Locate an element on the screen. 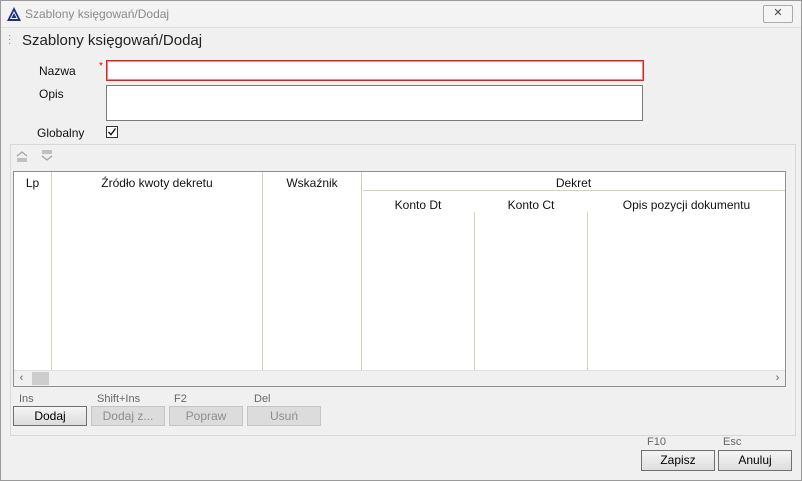  scroll-left-icon: ‹ is located at coordinates (21, 378).